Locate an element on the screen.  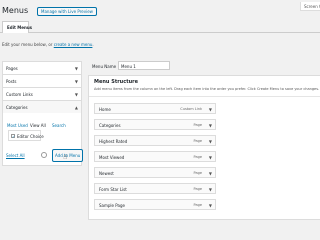
category-list: ✓ Editor Choice is located at coordinates (26, 135).